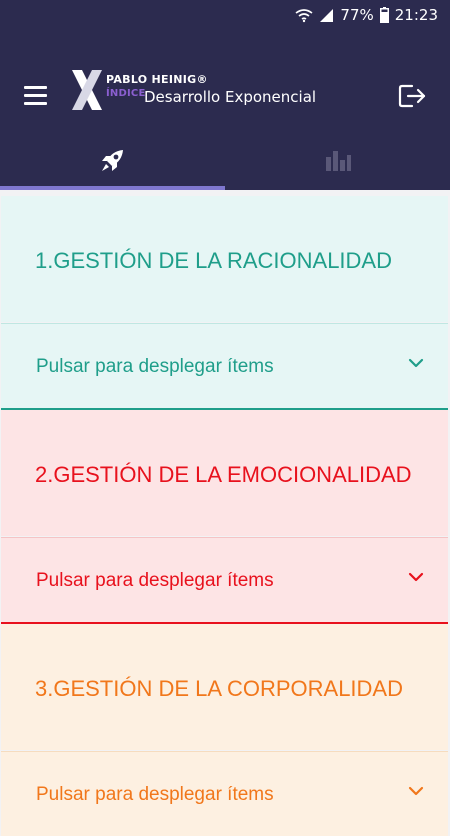  What do you see at coordinates (112, 188) in the screenshot?
I see `tab-selected-indicator` at bounding box center [112, 188].